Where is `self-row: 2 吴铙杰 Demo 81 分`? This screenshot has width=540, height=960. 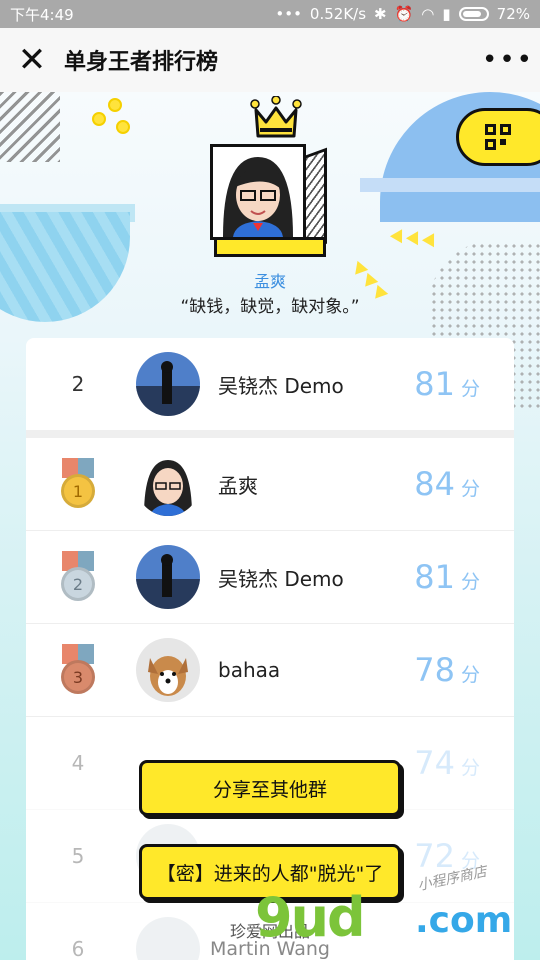
self-row: 2 吴铙杰 Demo 81 分 is located at coordinates (270, 384).